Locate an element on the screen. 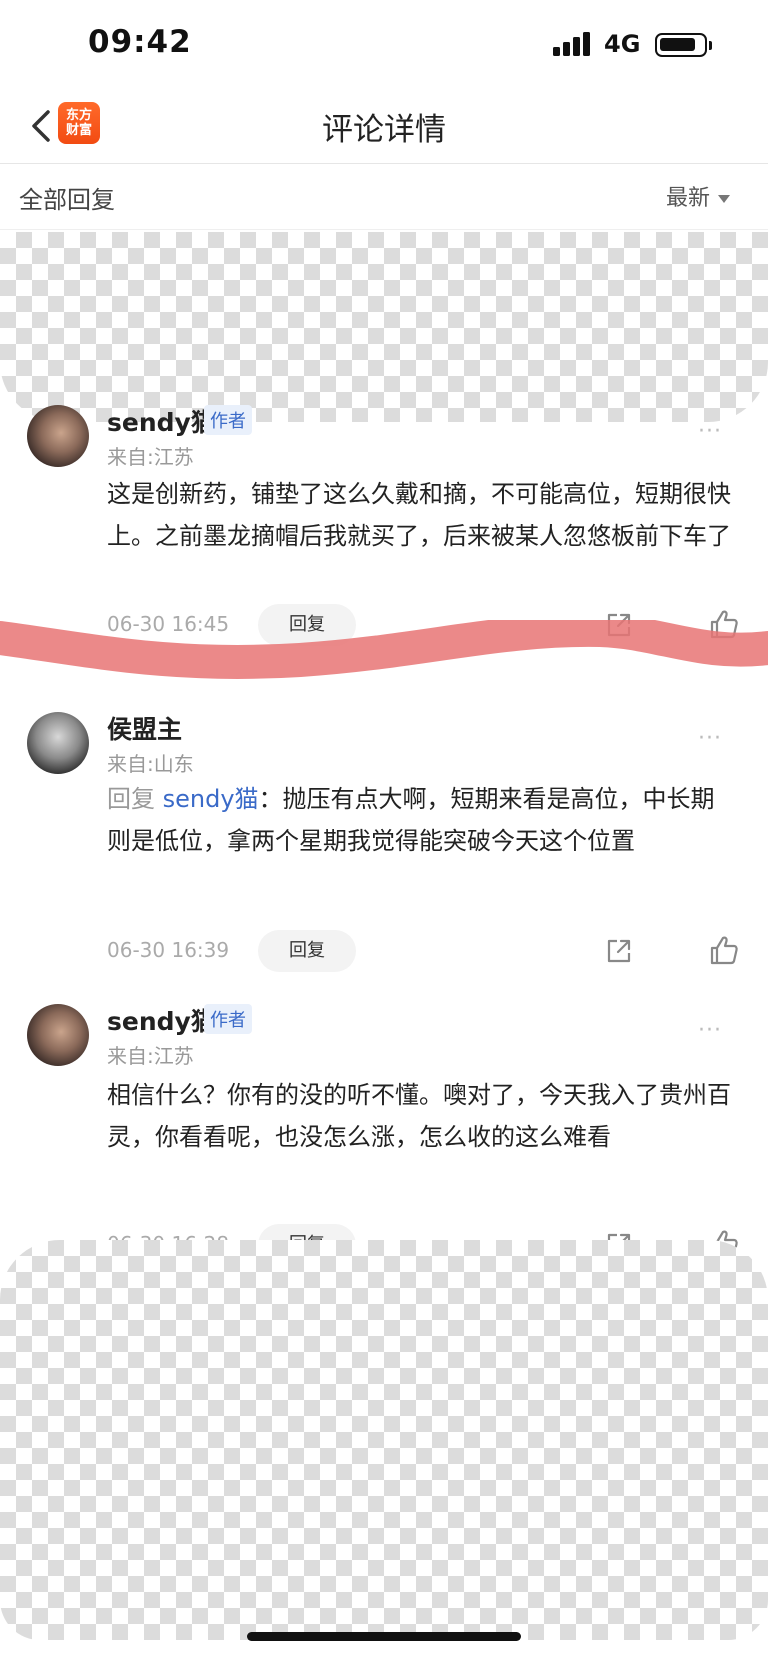 Image resolution: width=768 pixels, height=1662 pixels. status-bar: 09:42 4G is located at coordinates (384, 45).